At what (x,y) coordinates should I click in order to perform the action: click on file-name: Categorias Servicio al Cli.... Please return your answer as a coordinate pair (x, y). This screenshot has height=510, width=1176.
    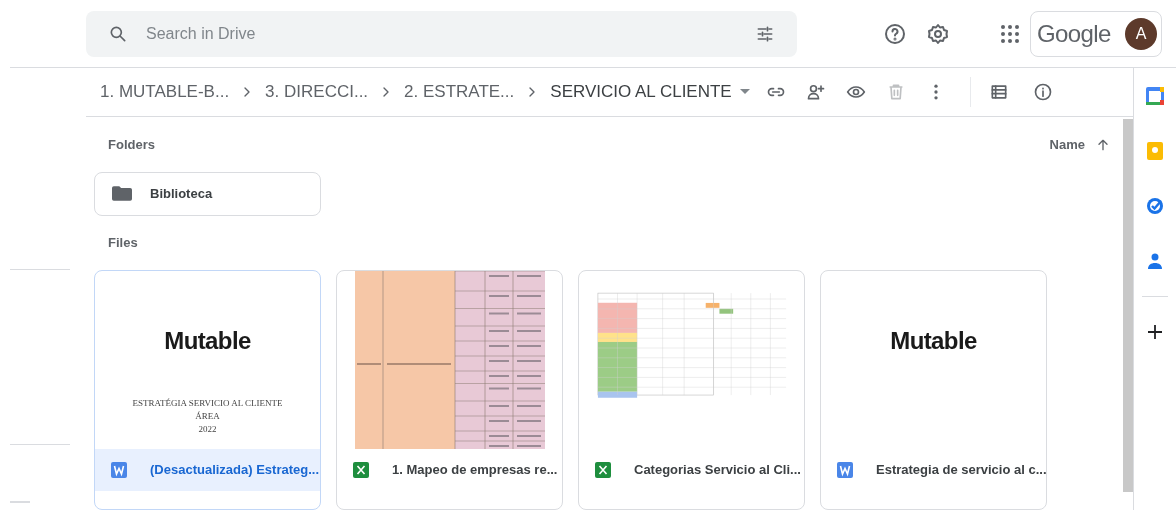
    Looking at the image, I should click on (717, 470).